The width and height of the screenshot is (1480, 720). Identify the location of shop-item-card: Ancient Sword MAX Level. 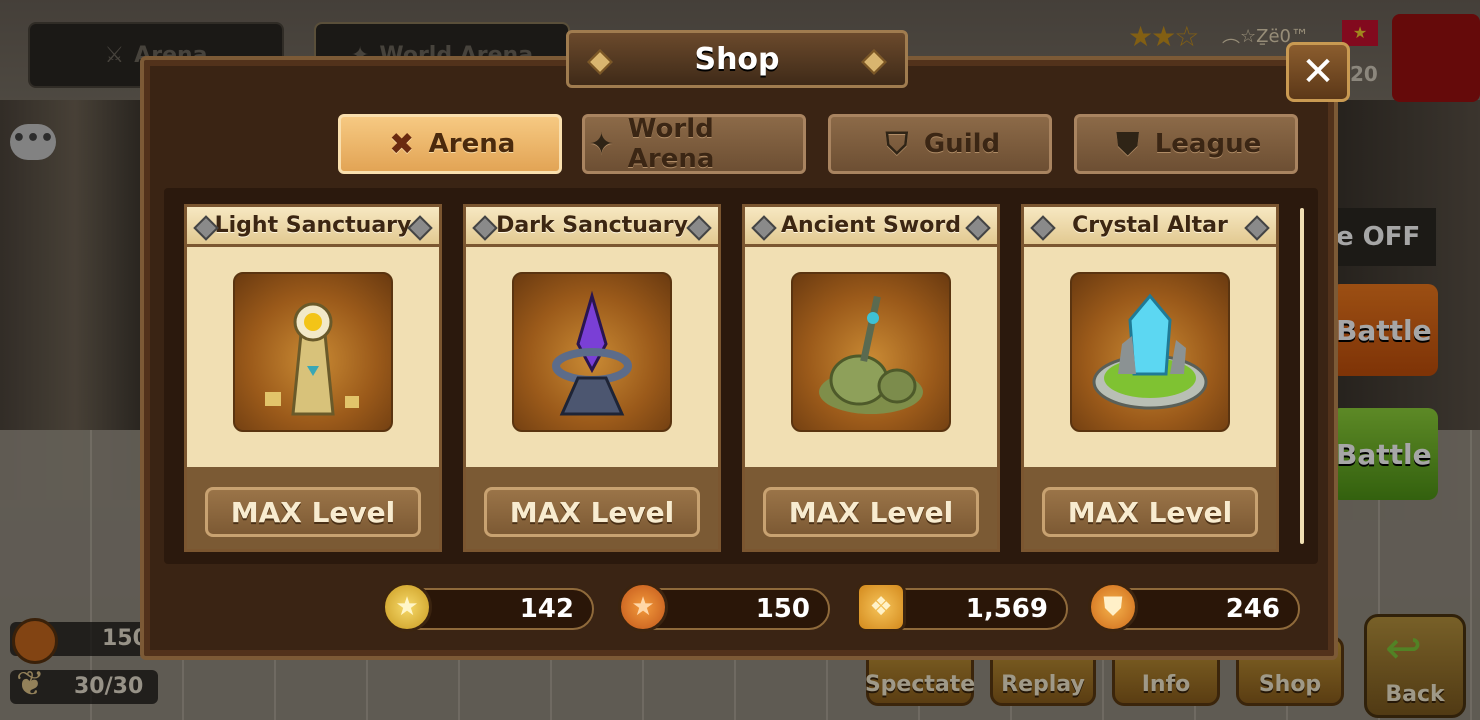
(871, 378).